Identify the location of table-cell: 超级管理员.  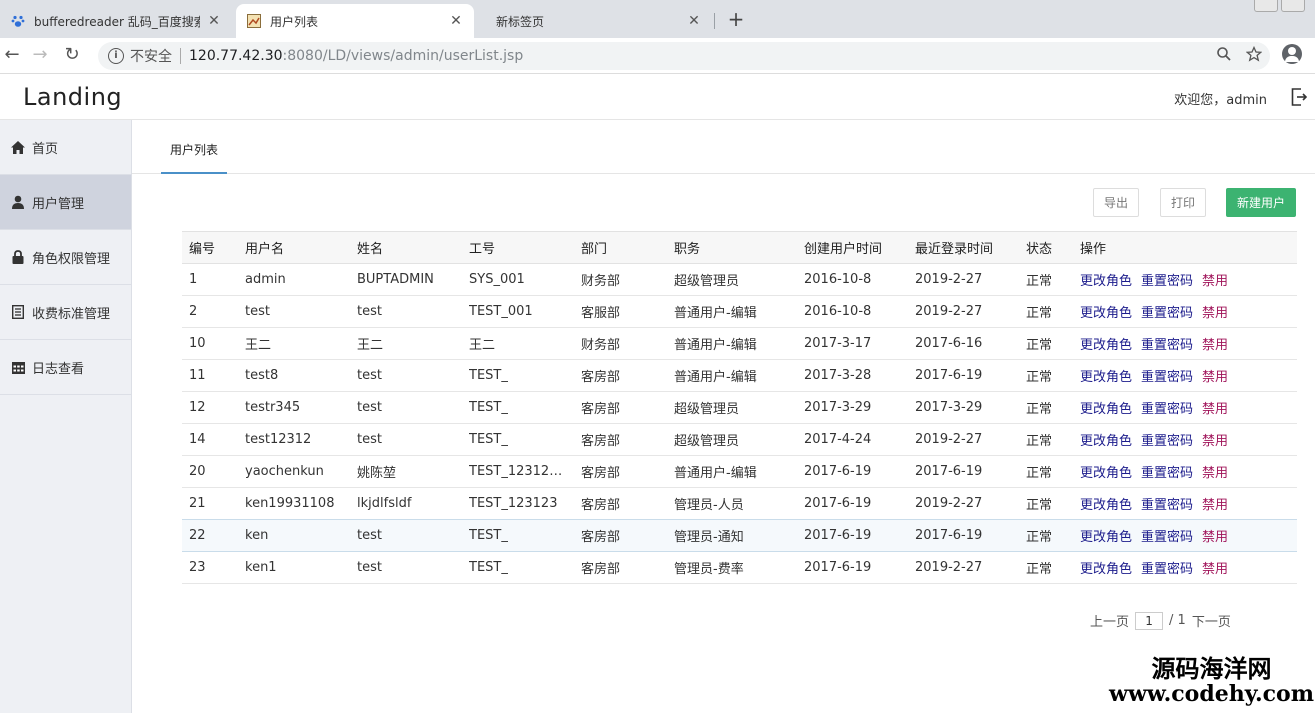
(732, 439).